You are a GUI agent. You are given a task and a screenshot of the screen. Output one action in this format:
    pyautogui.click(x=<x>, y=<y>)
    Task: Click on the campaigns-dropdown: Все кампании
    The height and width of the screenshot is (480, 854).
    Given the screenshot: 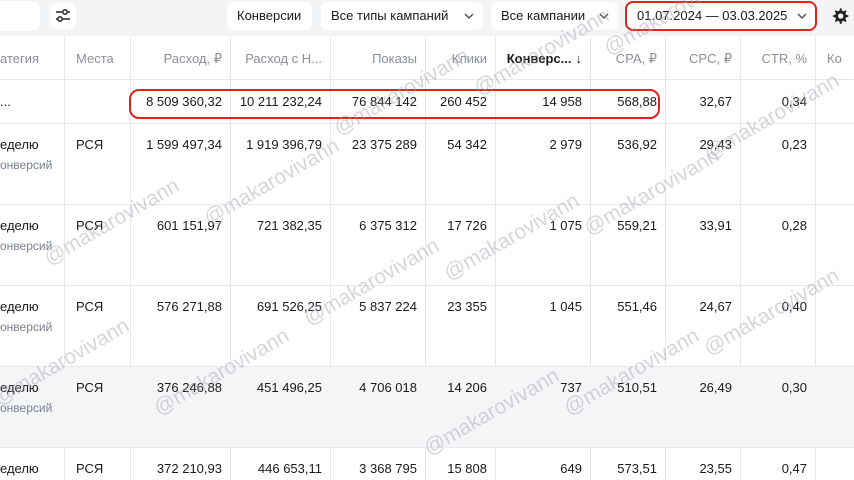 What is the action you would take?
    pyautogui.click(x=554, y=16)
    